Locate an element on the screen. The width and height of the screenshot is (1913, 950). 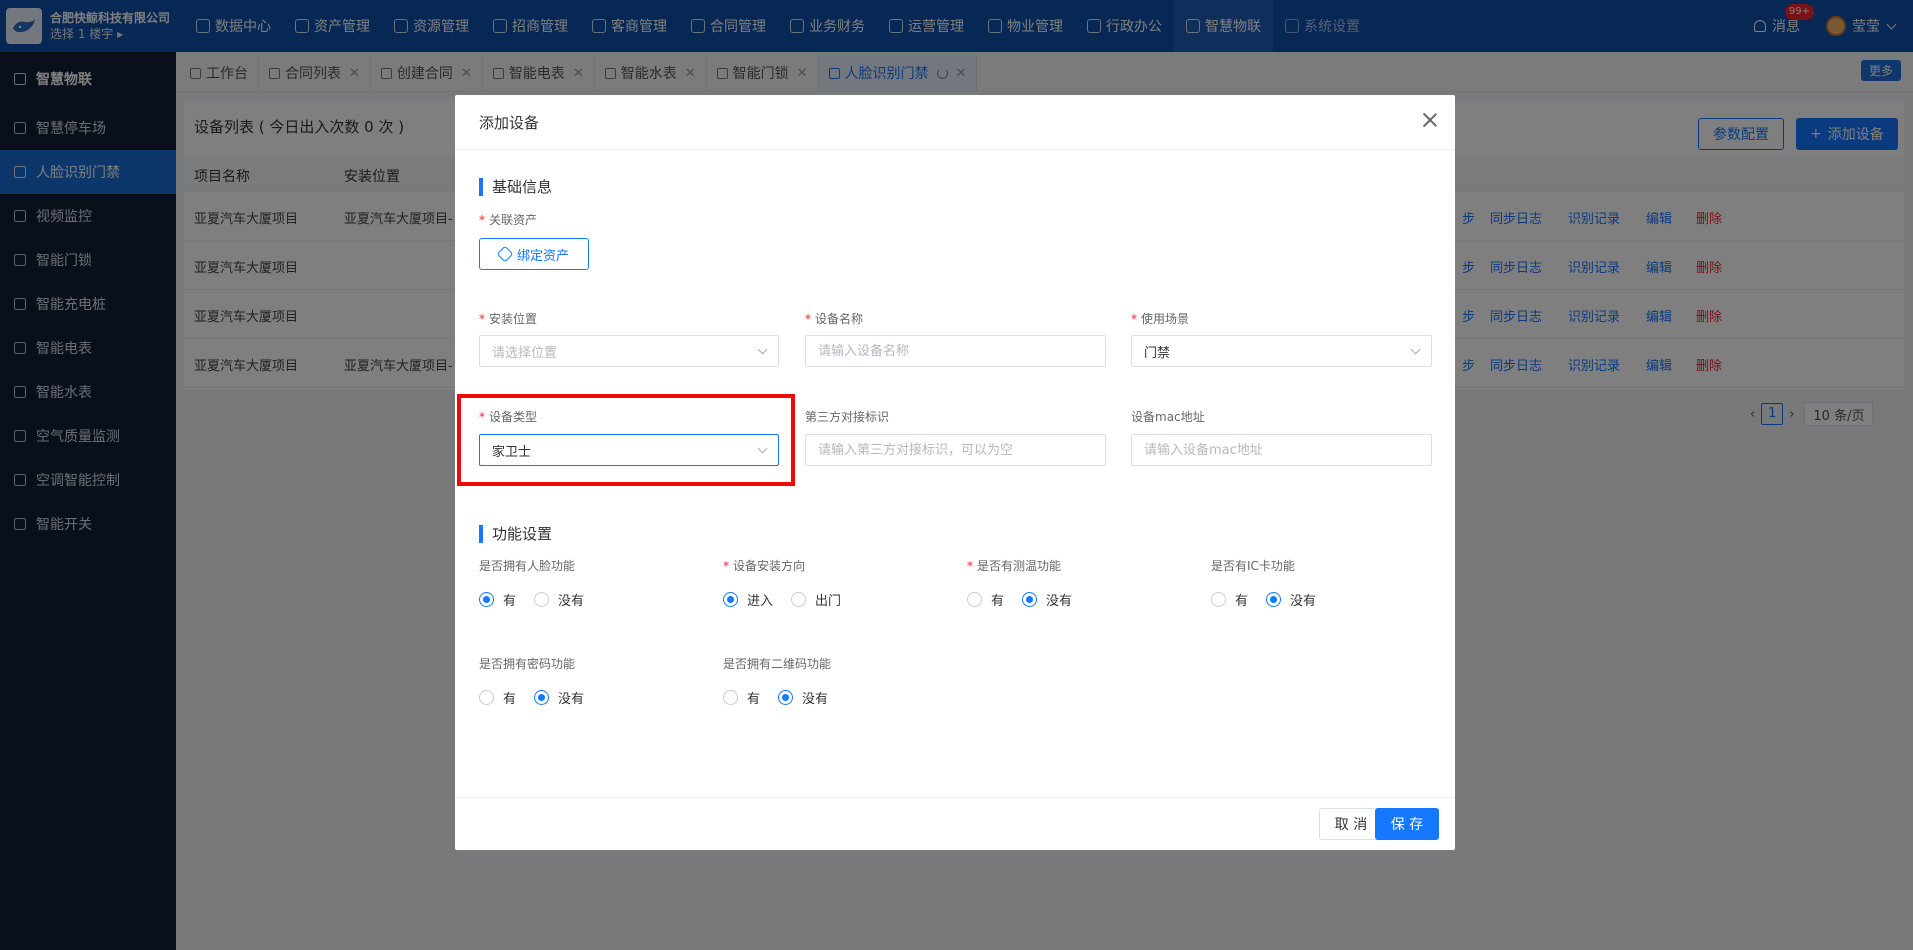
radio-direction-out: 出门 is located at coordinates (816, 599).